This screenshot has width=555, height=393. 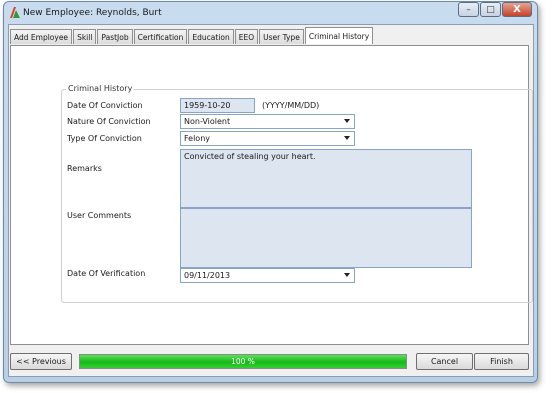 What do you see at coordinates (291, 105) in the screenshot?
I see `date-format-hint: (YYYY/MM/DD)` at bounding box center [291, 105].